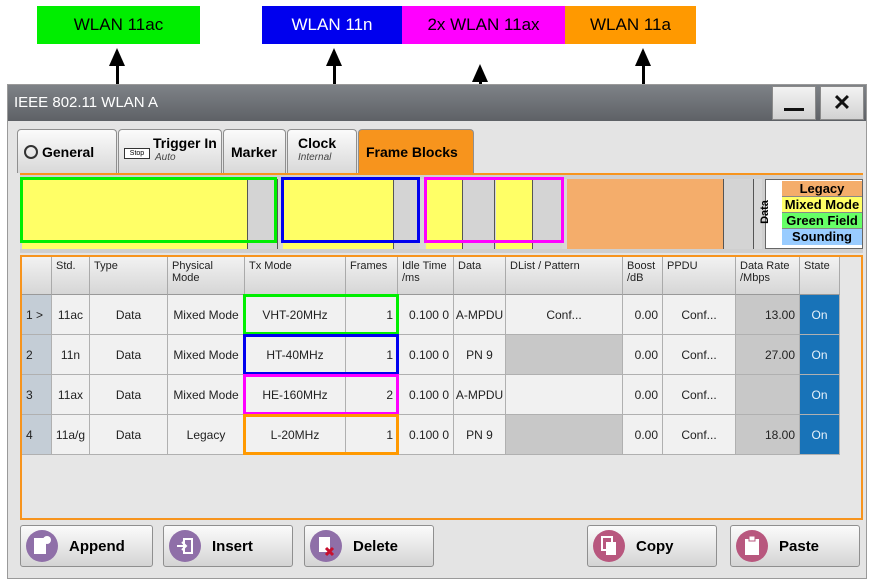  I want to click on tab-marker-label: Marker, so click(254, 152).